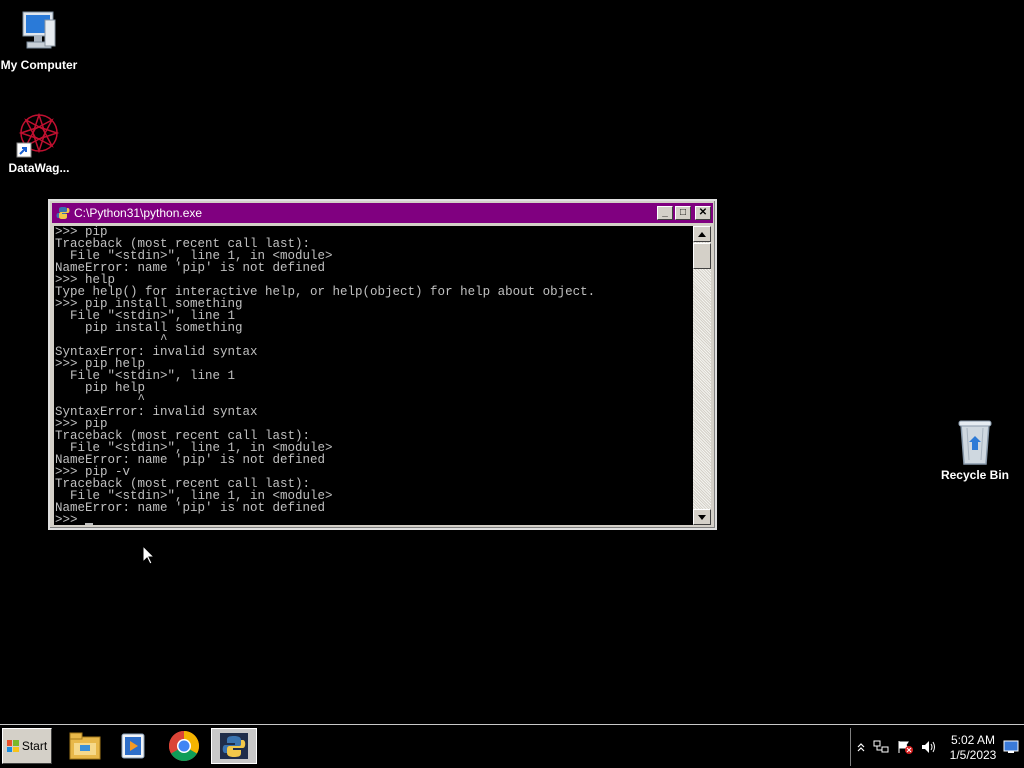 This screenshot has height=768, width=1024. I want to click on start-button: Start, so click(27, 746).